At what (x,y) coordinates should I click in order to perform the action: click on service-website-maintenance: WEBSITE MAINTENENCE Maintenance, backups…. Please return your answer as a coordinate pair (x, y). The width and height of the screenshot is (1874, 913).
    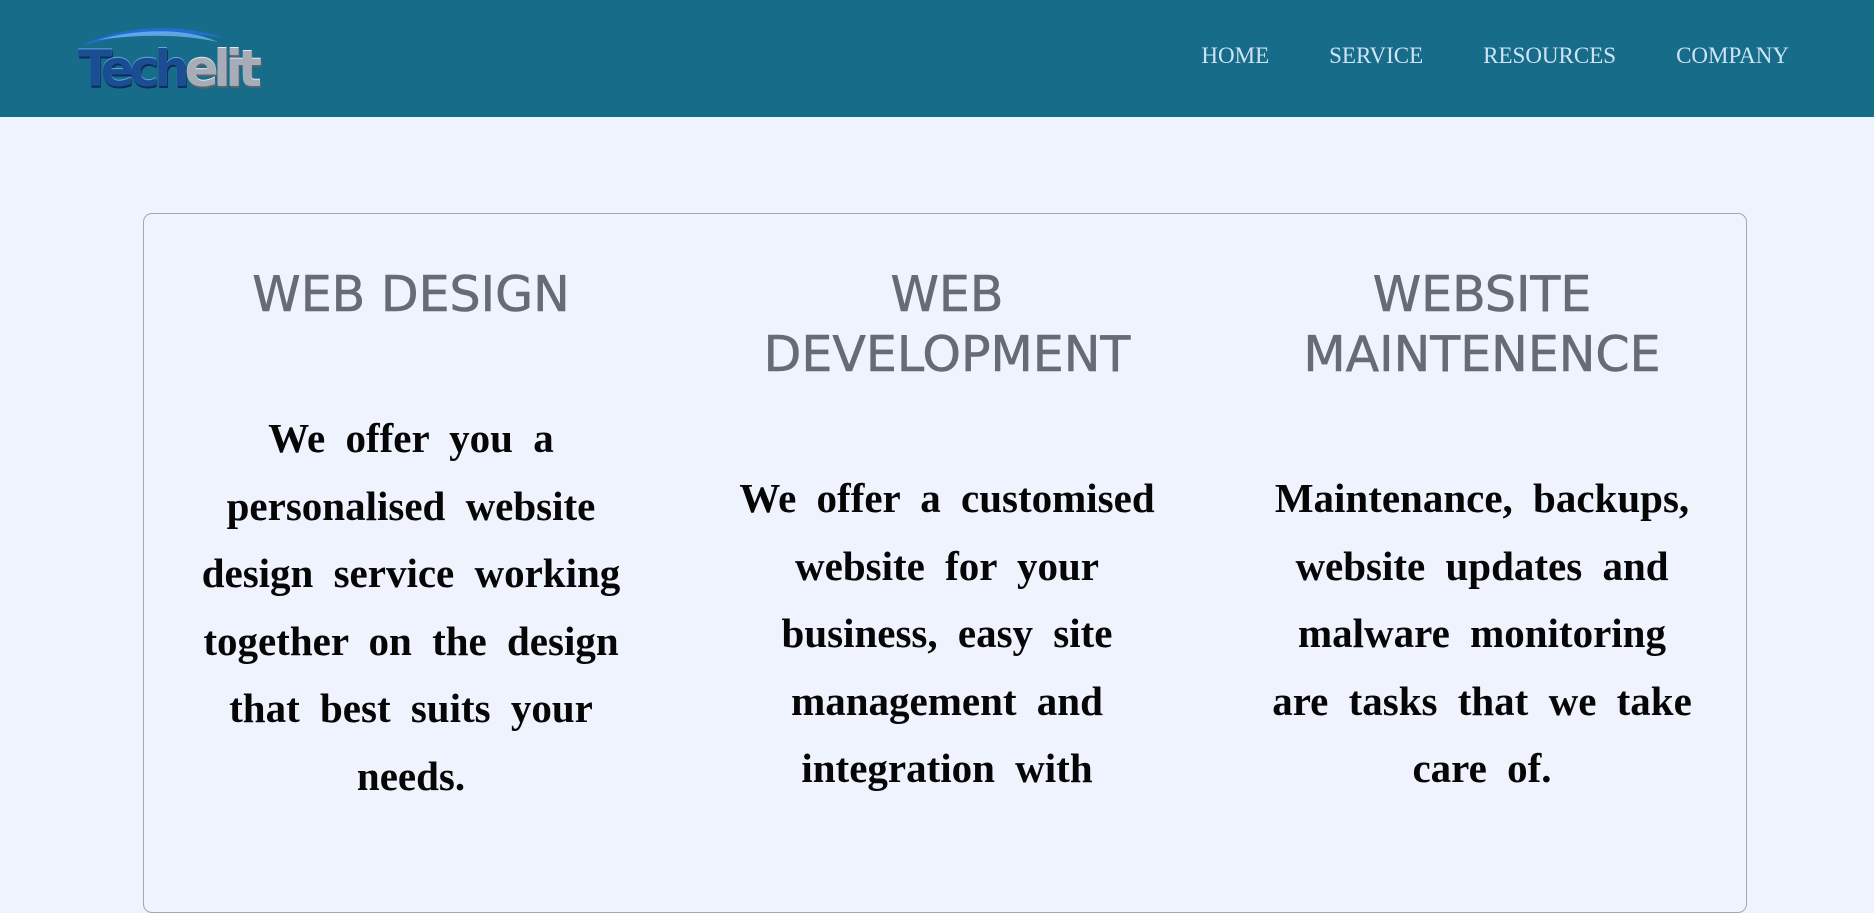
    Looking at the image, I should click on (1482, 534).